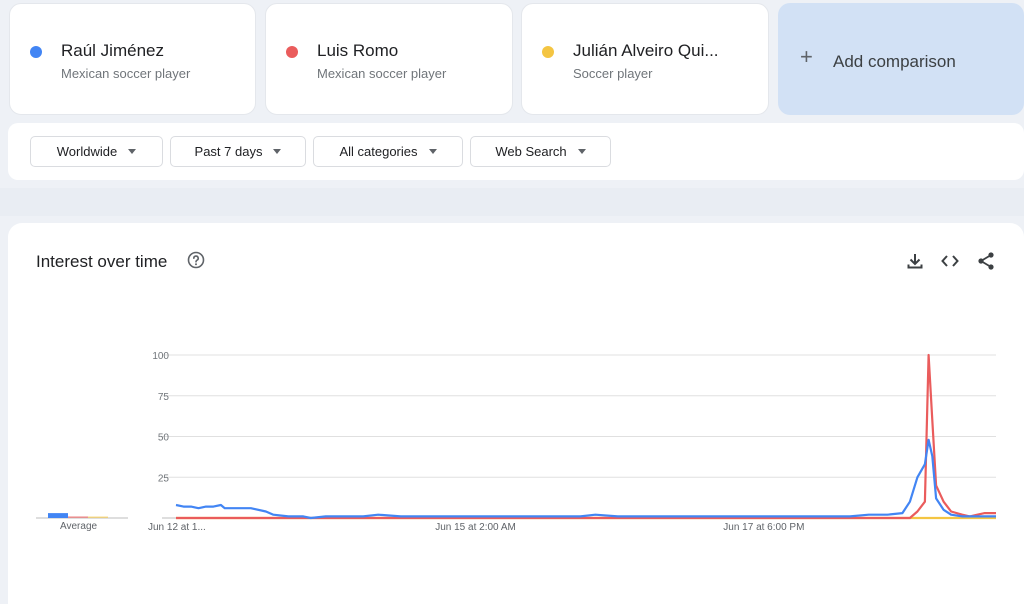  I want to click on search-property-dropdown: Web Search, so click(540, 151).